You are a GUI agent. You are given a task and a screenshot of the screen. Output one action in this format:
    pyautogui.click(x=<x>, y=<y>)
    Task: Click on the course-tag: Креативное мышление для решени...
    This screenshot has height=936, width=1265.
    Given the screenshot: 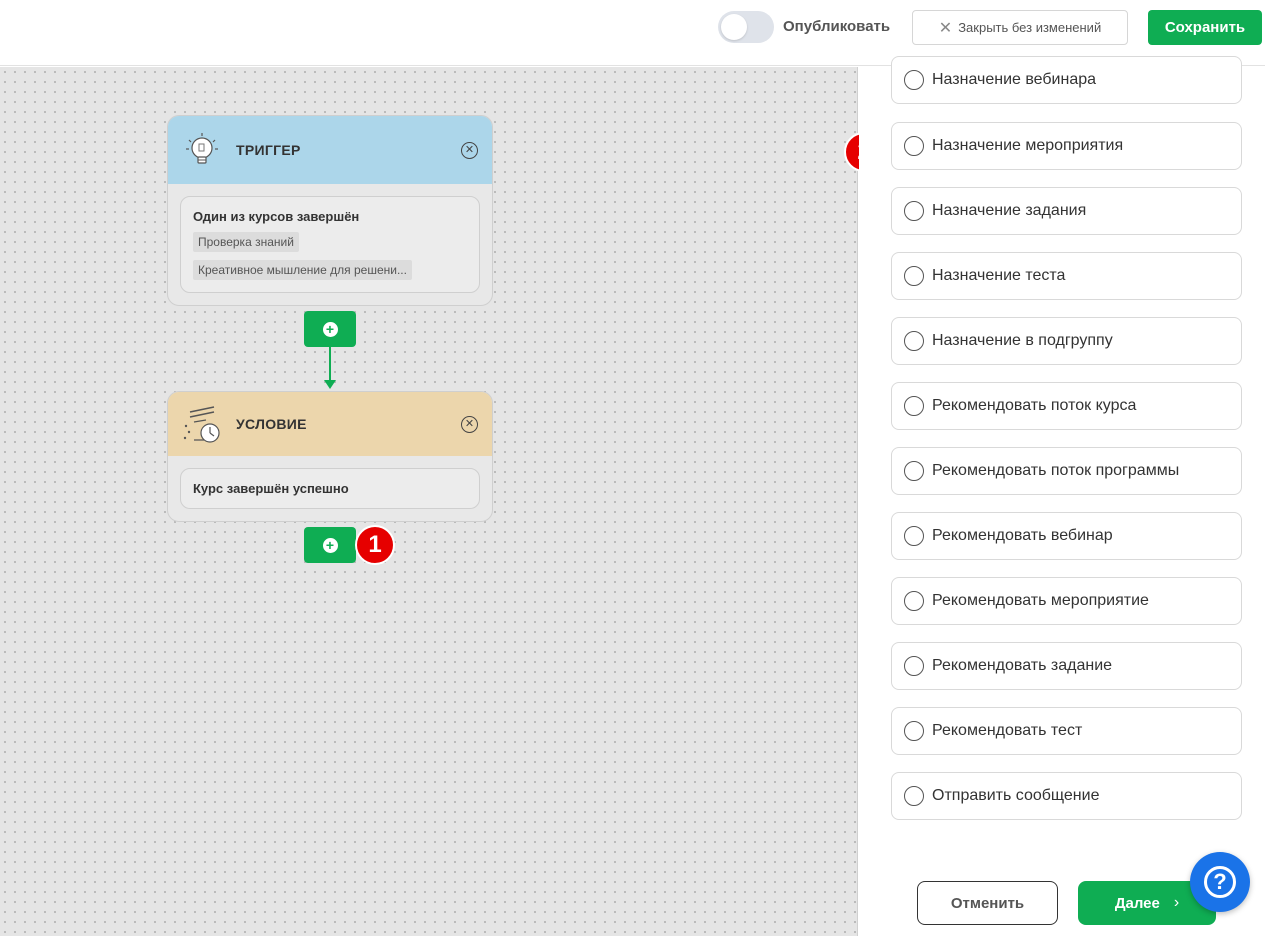 What is the action you would take?
    pyautogui.click(x=302, y=270)
    